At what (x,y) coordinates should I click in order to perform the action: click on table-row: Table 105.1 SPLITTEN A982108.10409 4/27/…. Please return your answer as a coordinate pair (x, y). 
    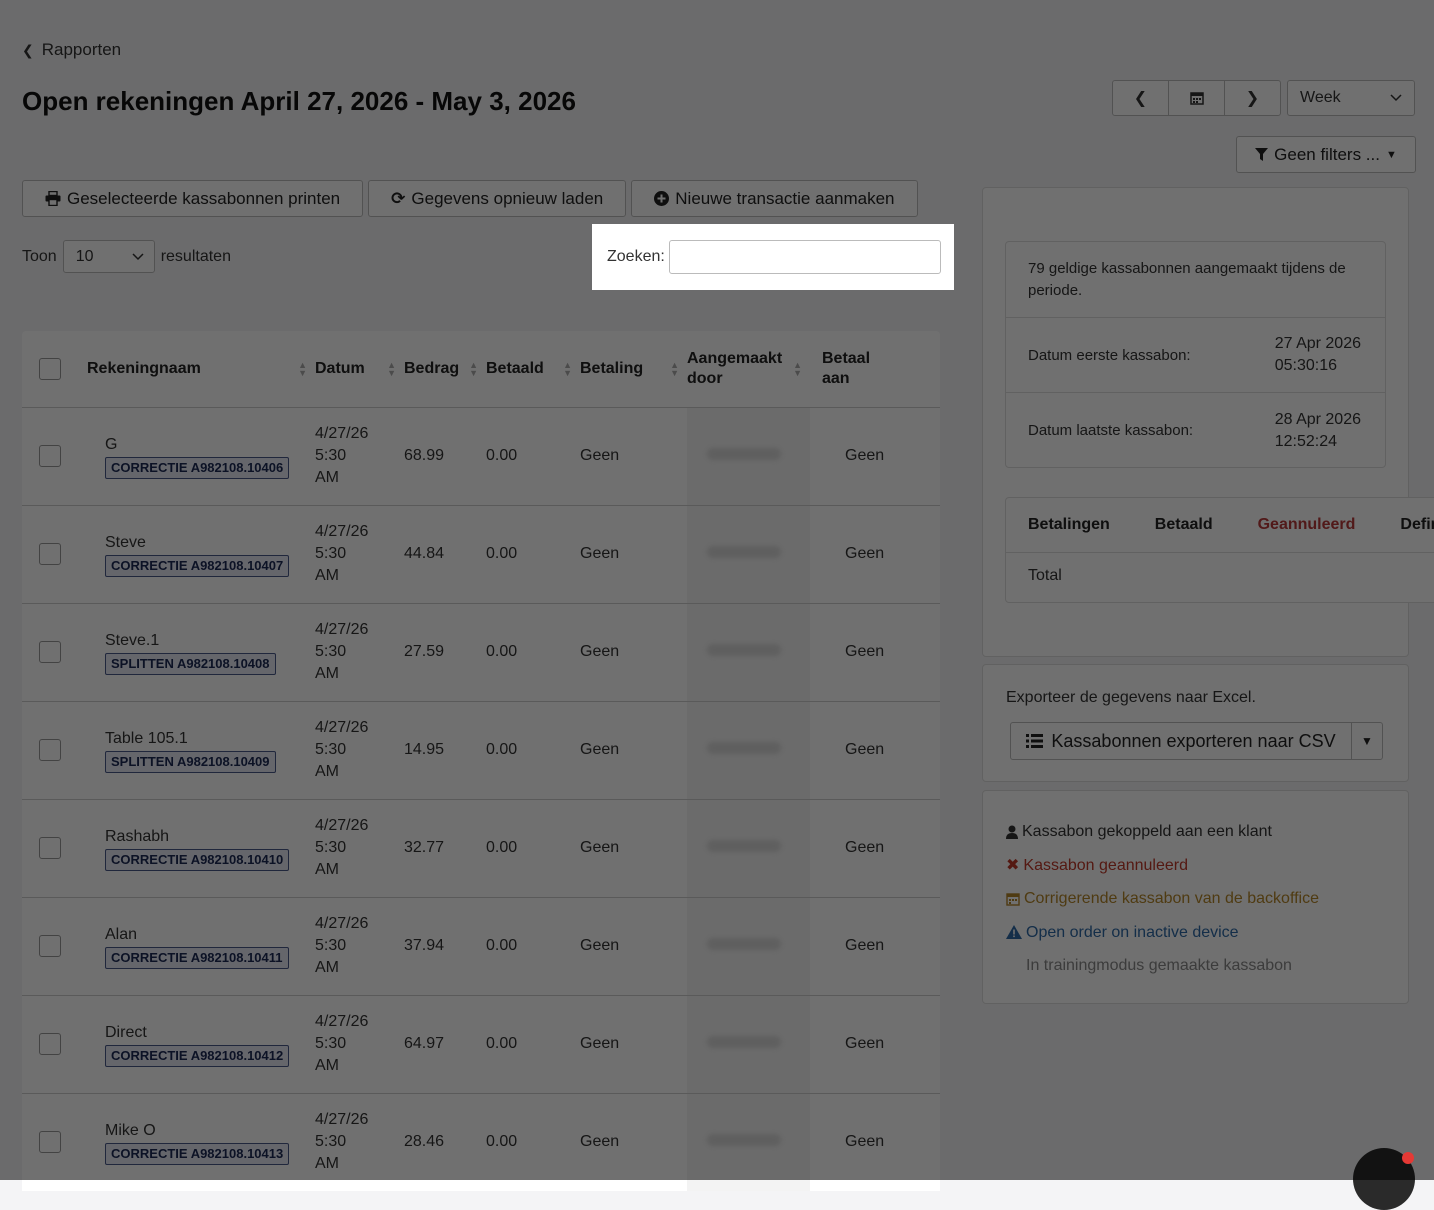
    Looking at the image, I should click on (481, 750).